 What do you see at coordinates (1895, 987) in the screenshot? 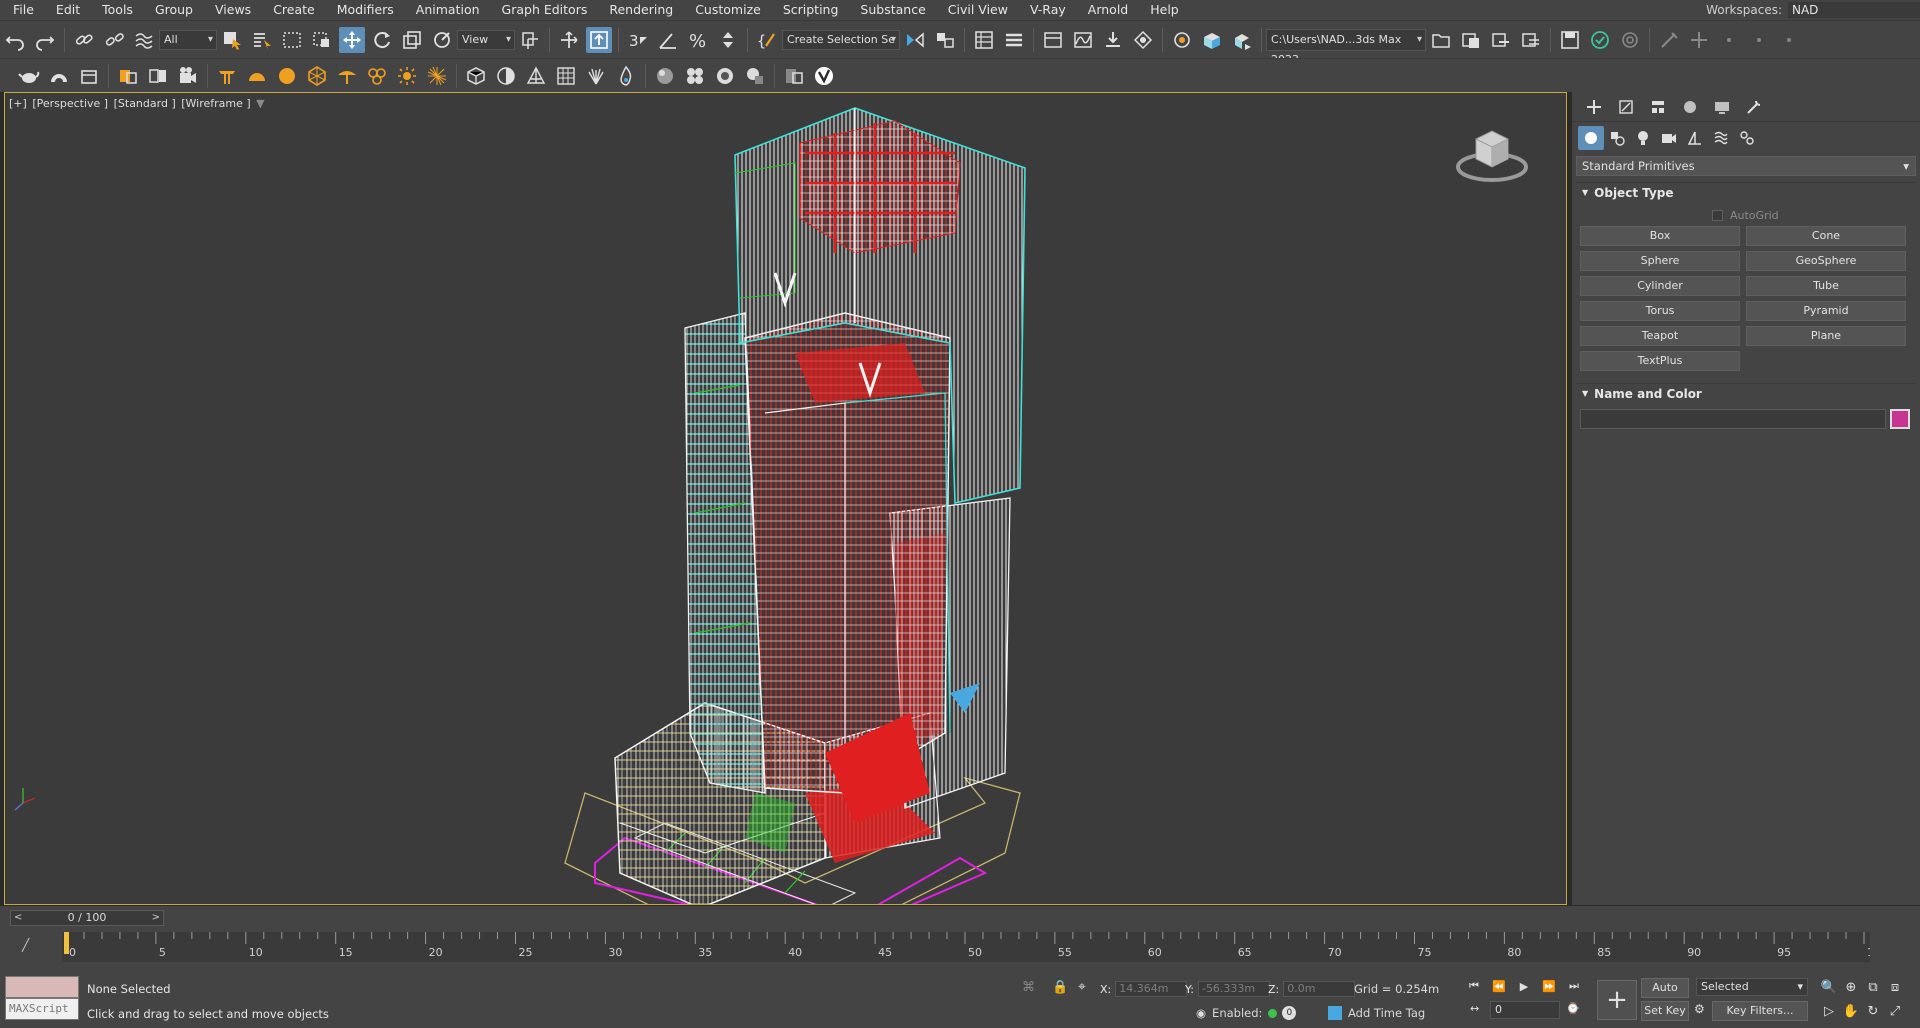
I see `zoom-extents-all-icon: ⧈` at bounding box center [1895, 987].